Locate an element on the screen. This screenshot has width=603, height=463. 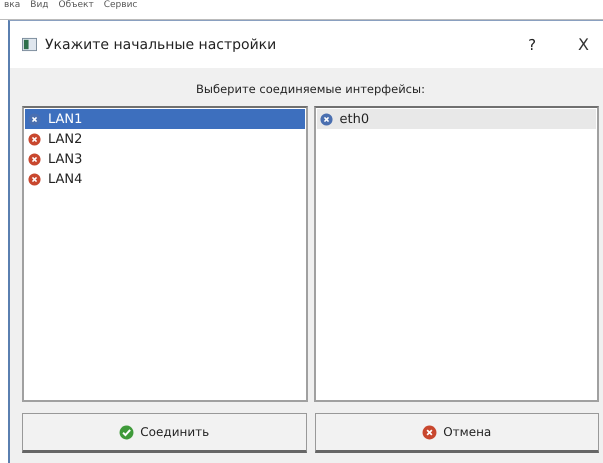
prompt-label: Выберите соединяемые интерфейсы: is located at coordinates (310, 89).